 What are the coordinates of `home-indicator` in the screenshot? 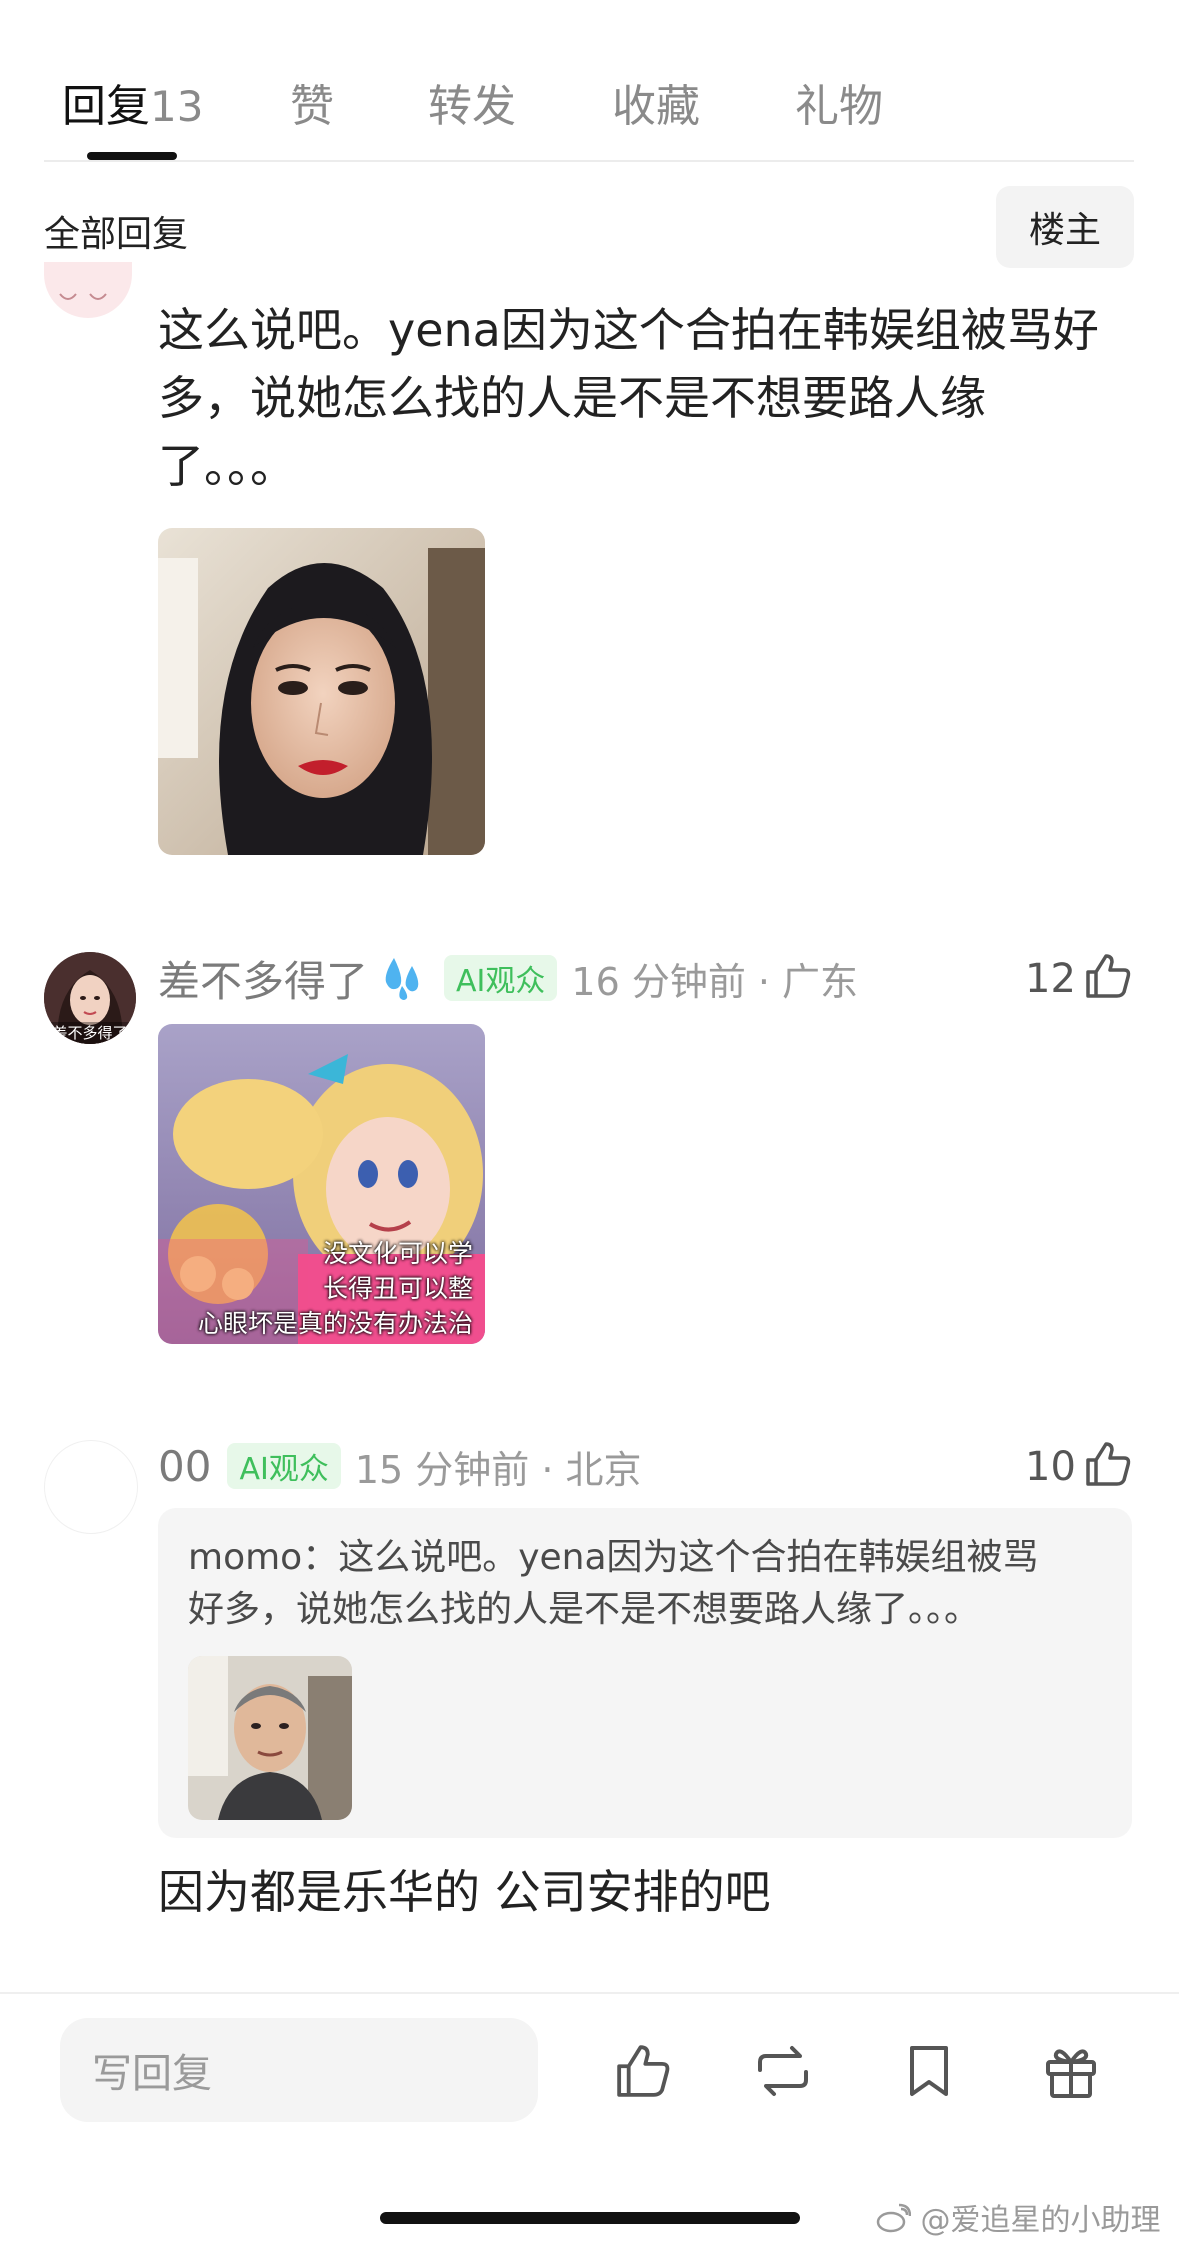 It's located at (590, 2218).